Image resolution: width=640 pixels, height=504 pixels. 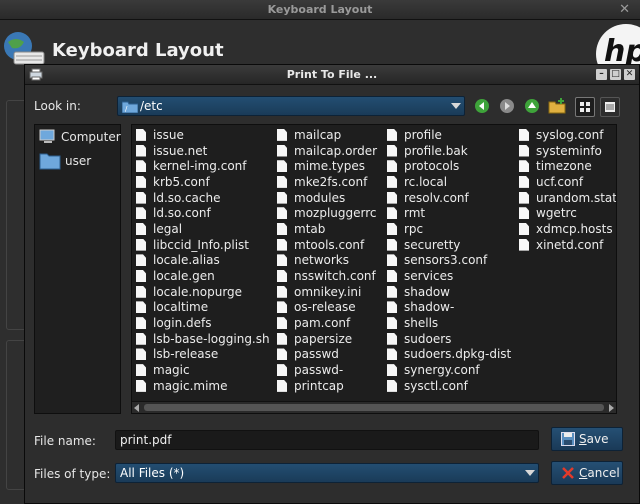 I want to click on file-item: issue, so click(x=203, y=135).